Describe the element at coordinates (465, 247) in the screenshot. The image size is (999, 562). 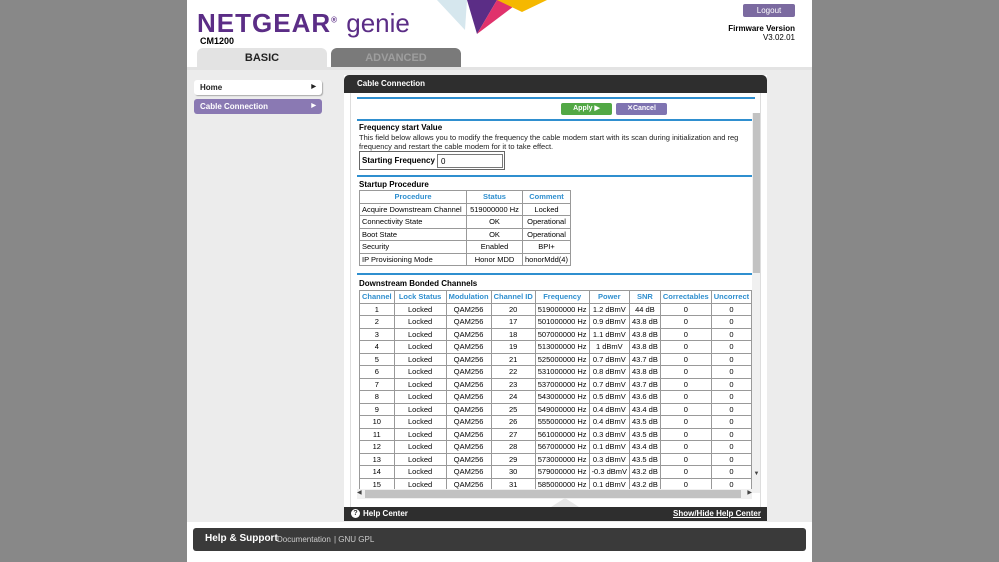
I see `table-row: Security Enabled BPI+` at that location.